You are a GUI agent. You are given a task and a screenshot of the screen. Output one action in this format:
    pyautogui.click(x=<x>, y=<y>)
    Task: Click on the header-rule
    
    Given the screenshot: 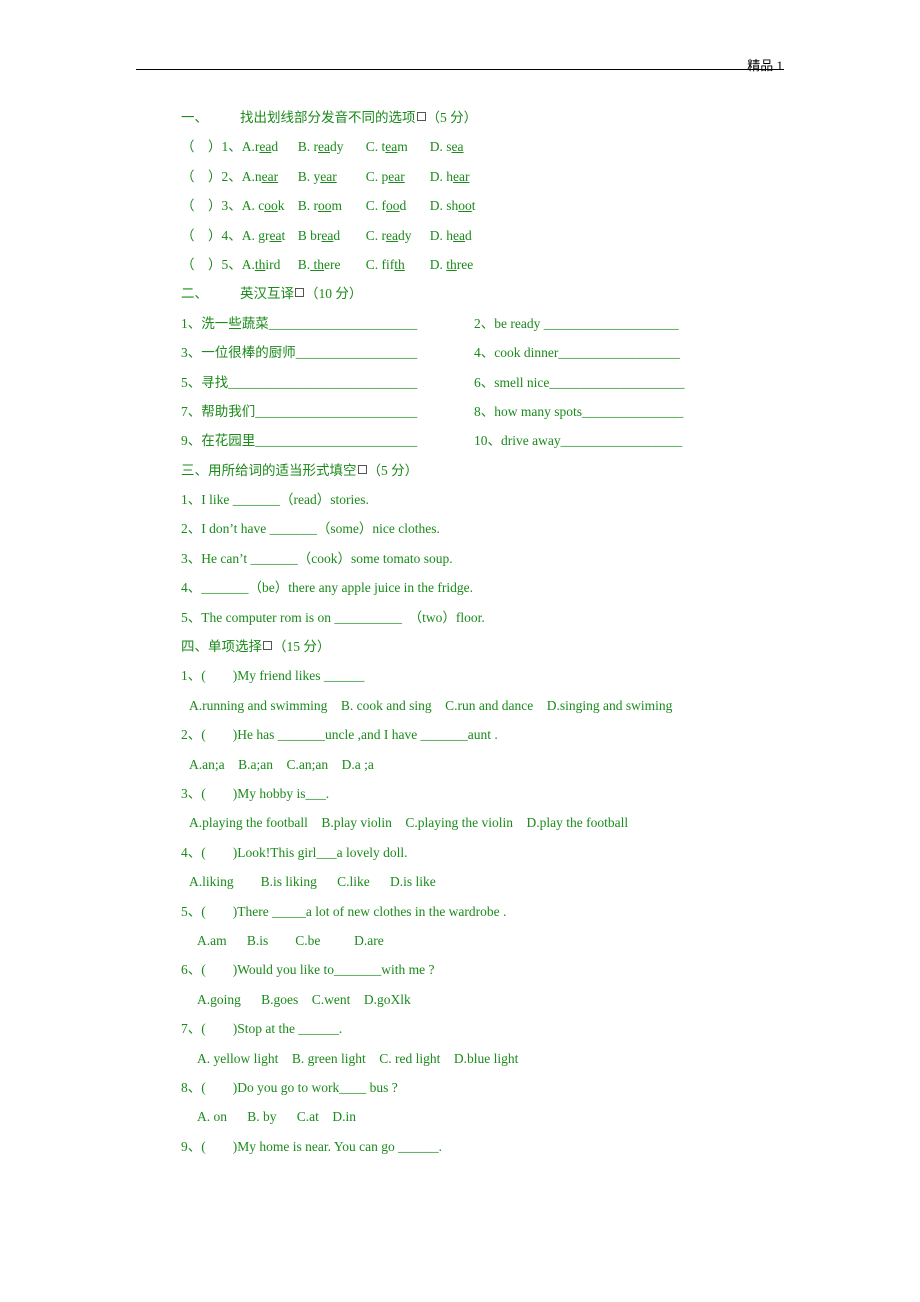 What is the action you would take?
    pyautogui.click(x=460, y=69)
    